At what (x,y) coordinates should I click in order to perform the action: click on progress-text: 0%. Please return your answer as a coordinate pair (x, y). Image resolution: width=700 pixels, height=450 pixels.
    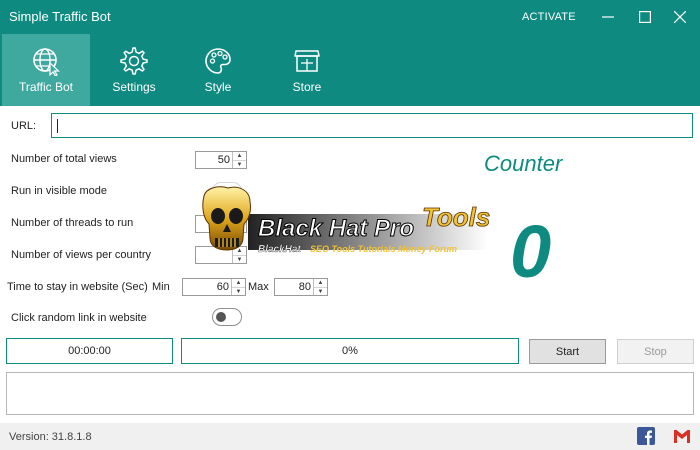
    Looking at the image, I should click on (350, 351).